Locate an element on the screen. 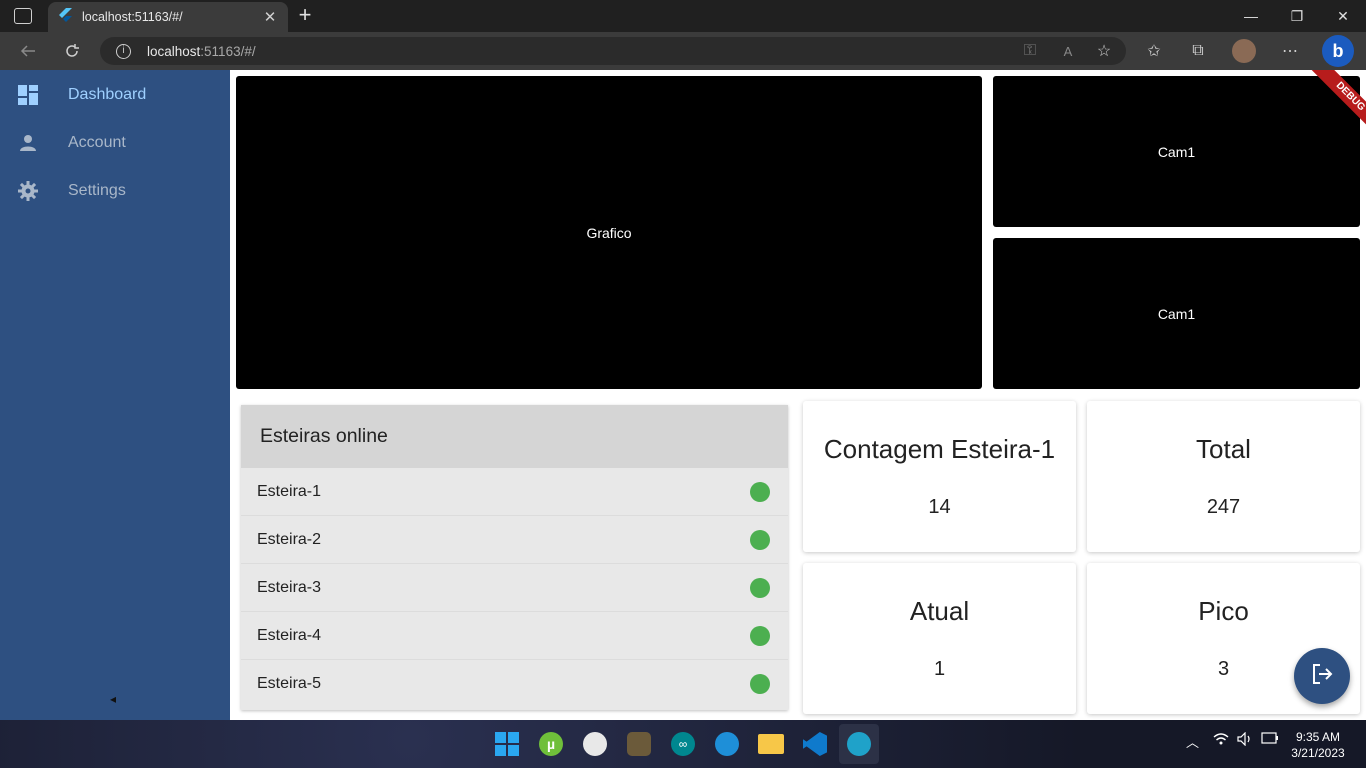  volume-icon is located at coordinates (1245, 740).